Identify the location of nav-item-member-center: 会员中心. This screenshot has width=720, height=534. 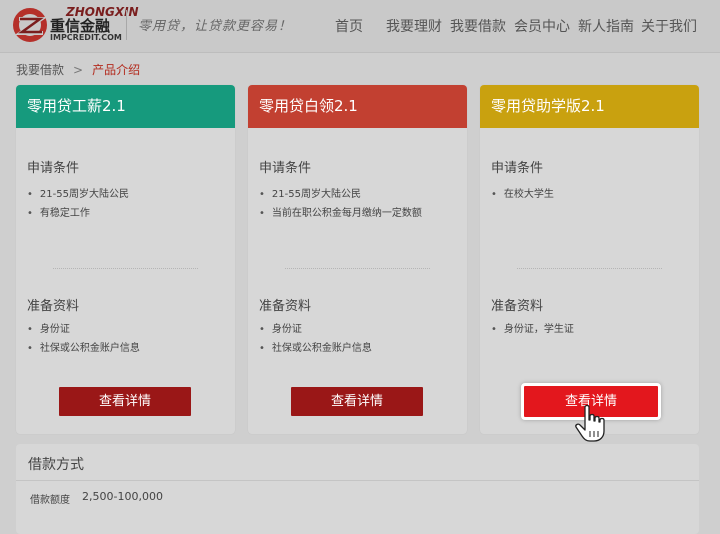
(542, 26).